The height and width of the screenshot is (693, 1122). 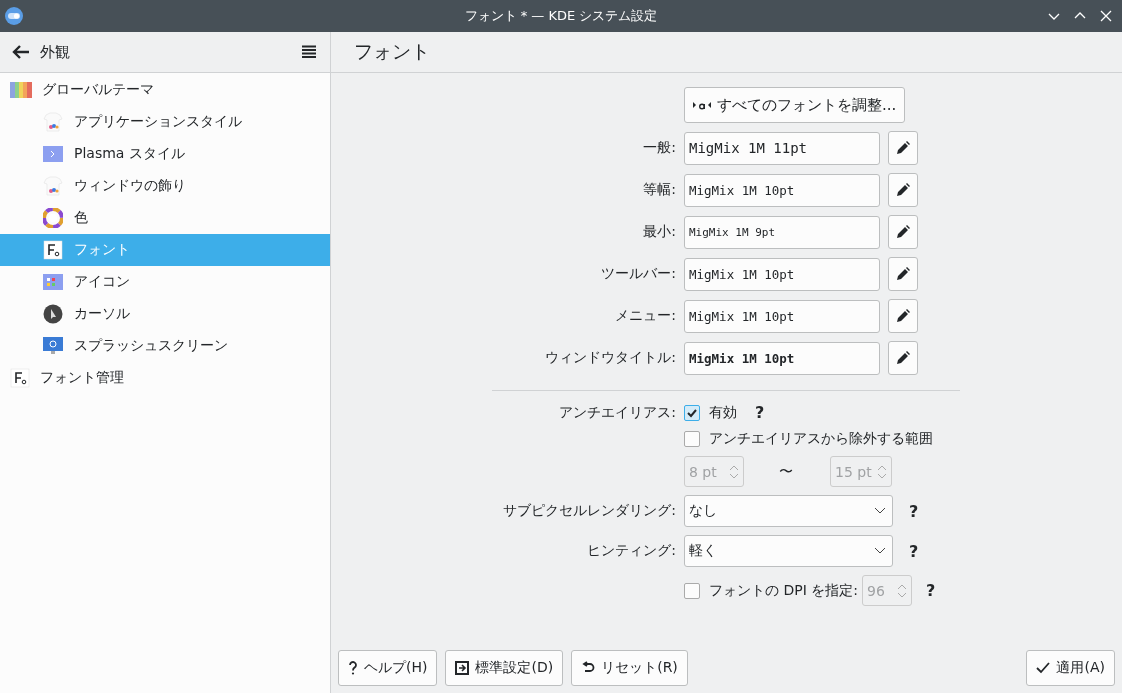 I want to click on sidebar-item: グローバルテーマ, so click(x=165, y=90).